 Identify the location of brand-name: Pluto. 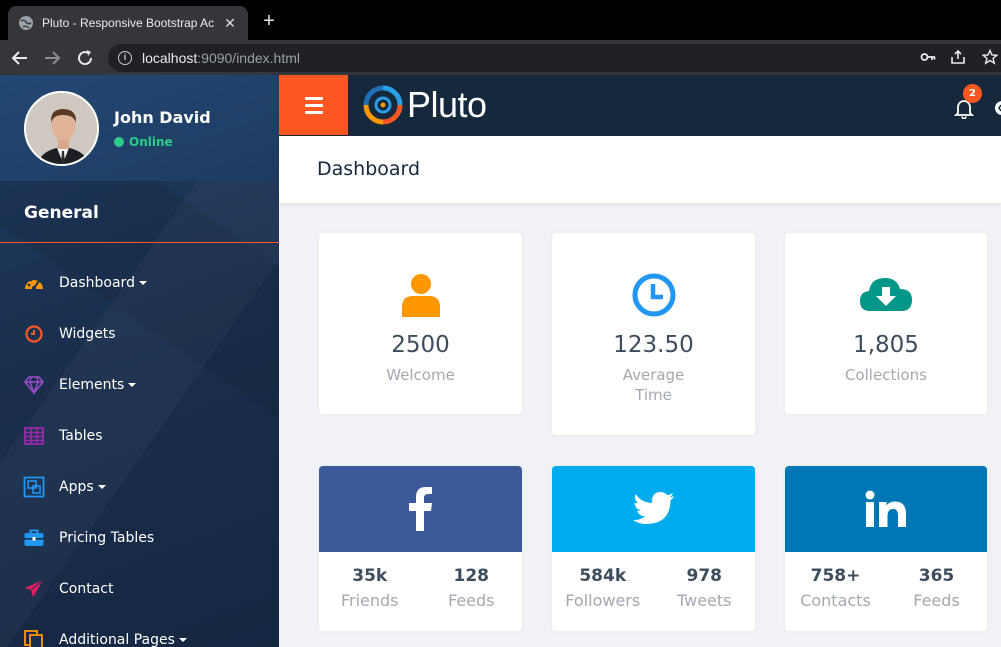
(447, 104).